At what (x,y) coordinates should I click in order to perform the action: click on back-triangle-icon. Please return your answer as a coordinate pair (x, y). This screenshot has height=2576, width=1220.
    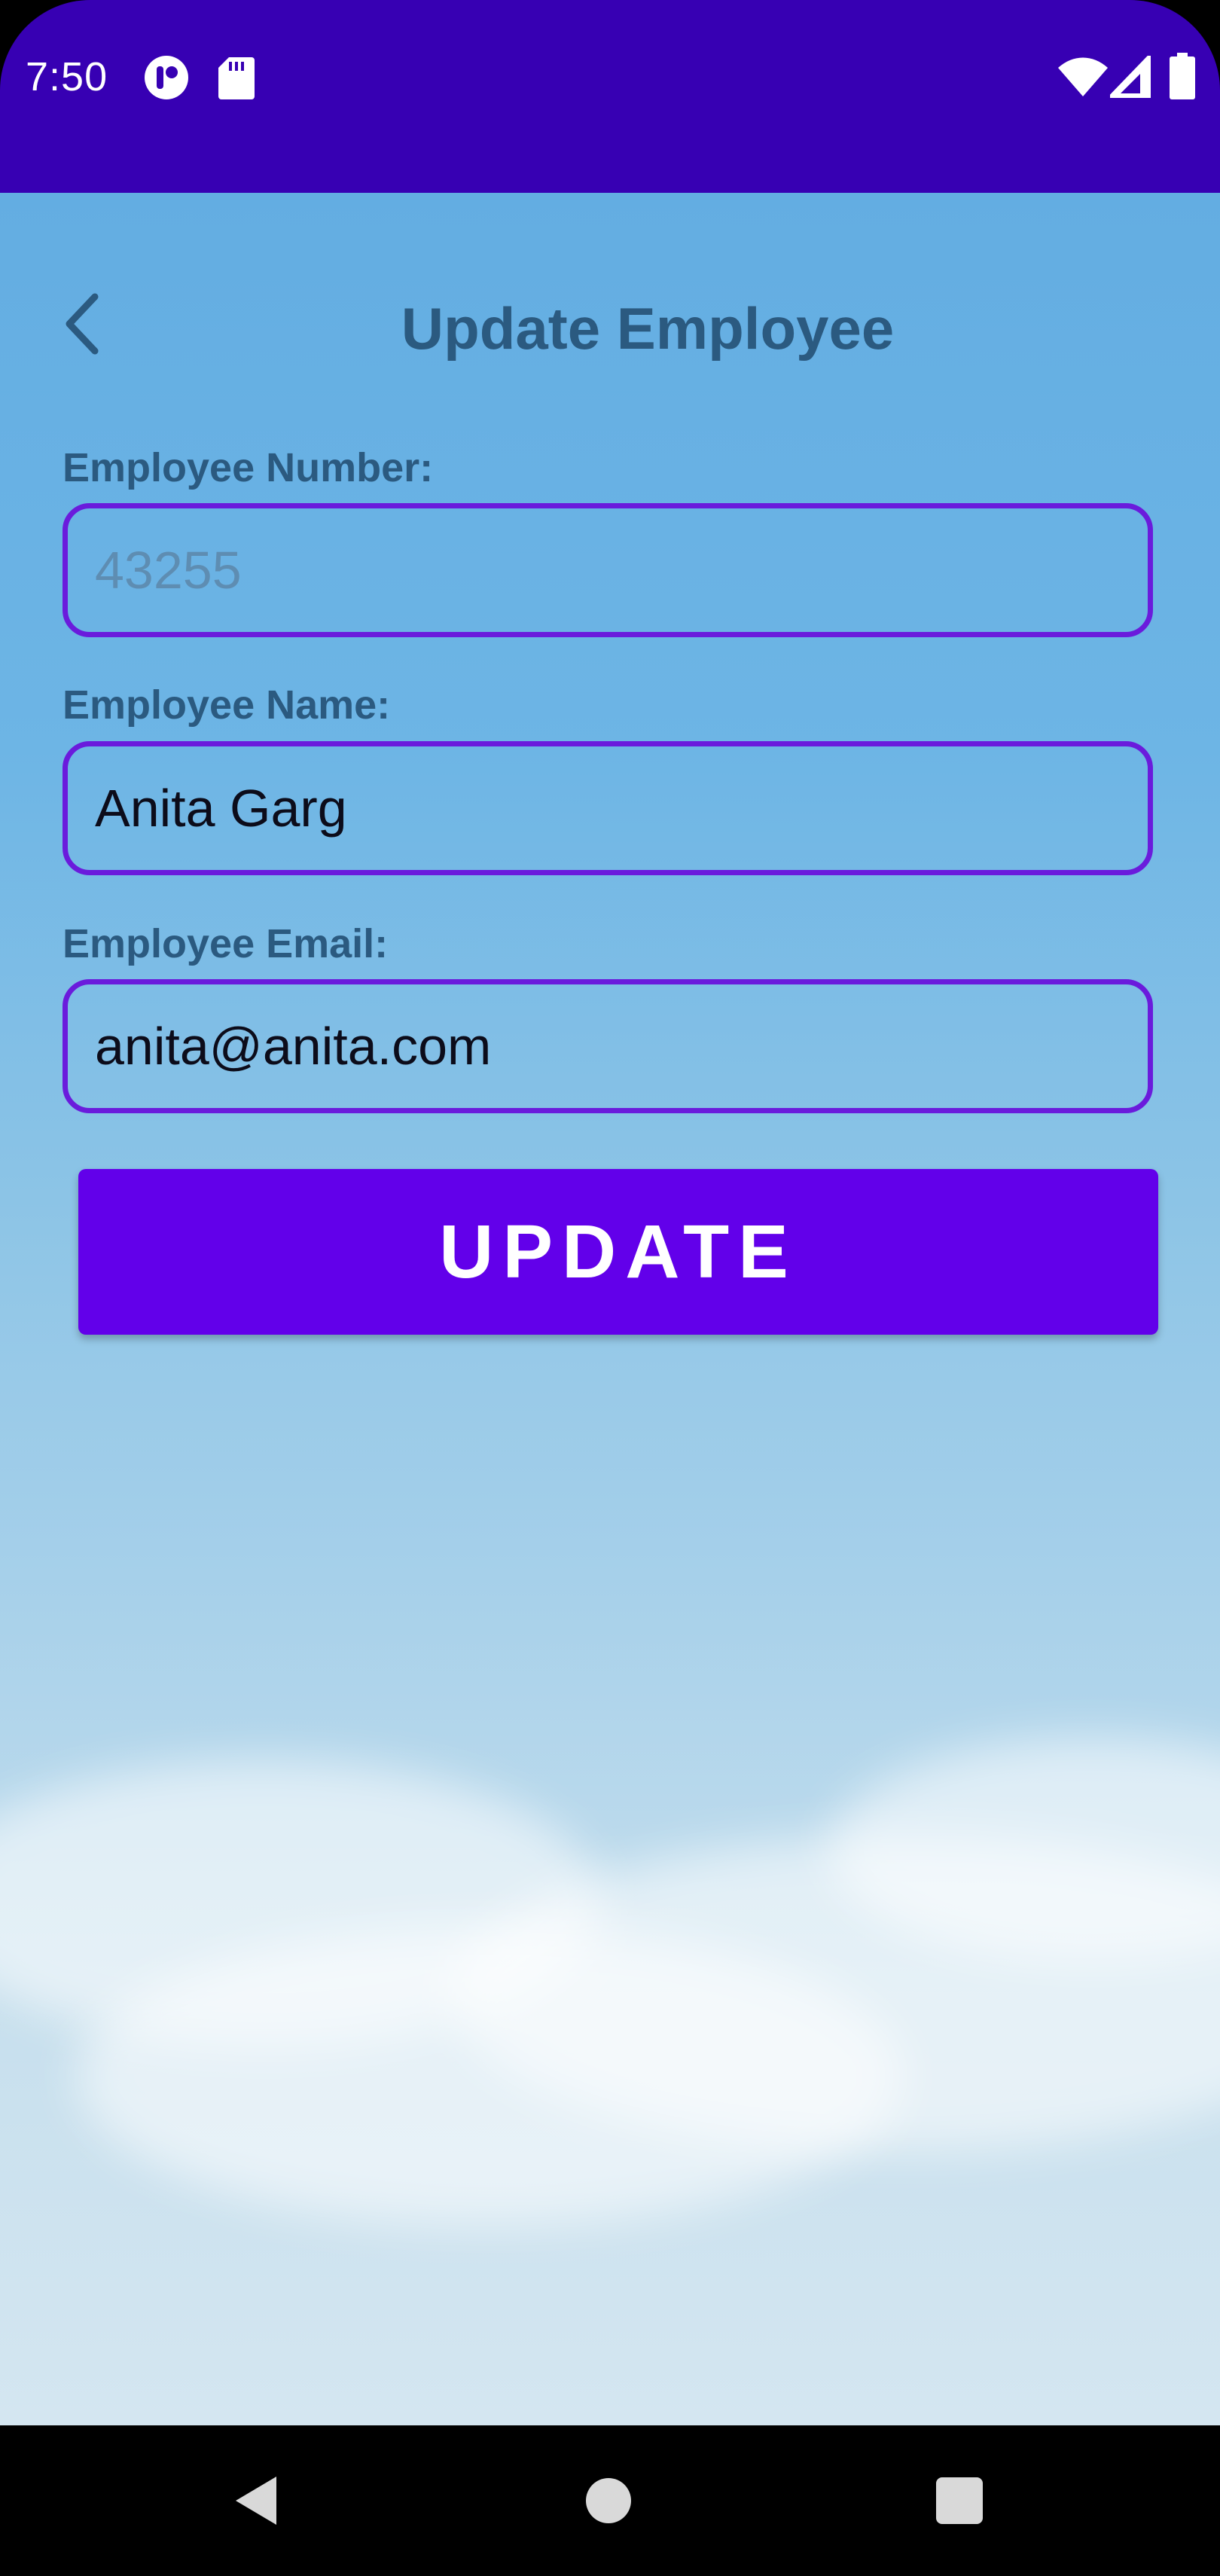
    Looking at the image, I should click on (256, 2501).